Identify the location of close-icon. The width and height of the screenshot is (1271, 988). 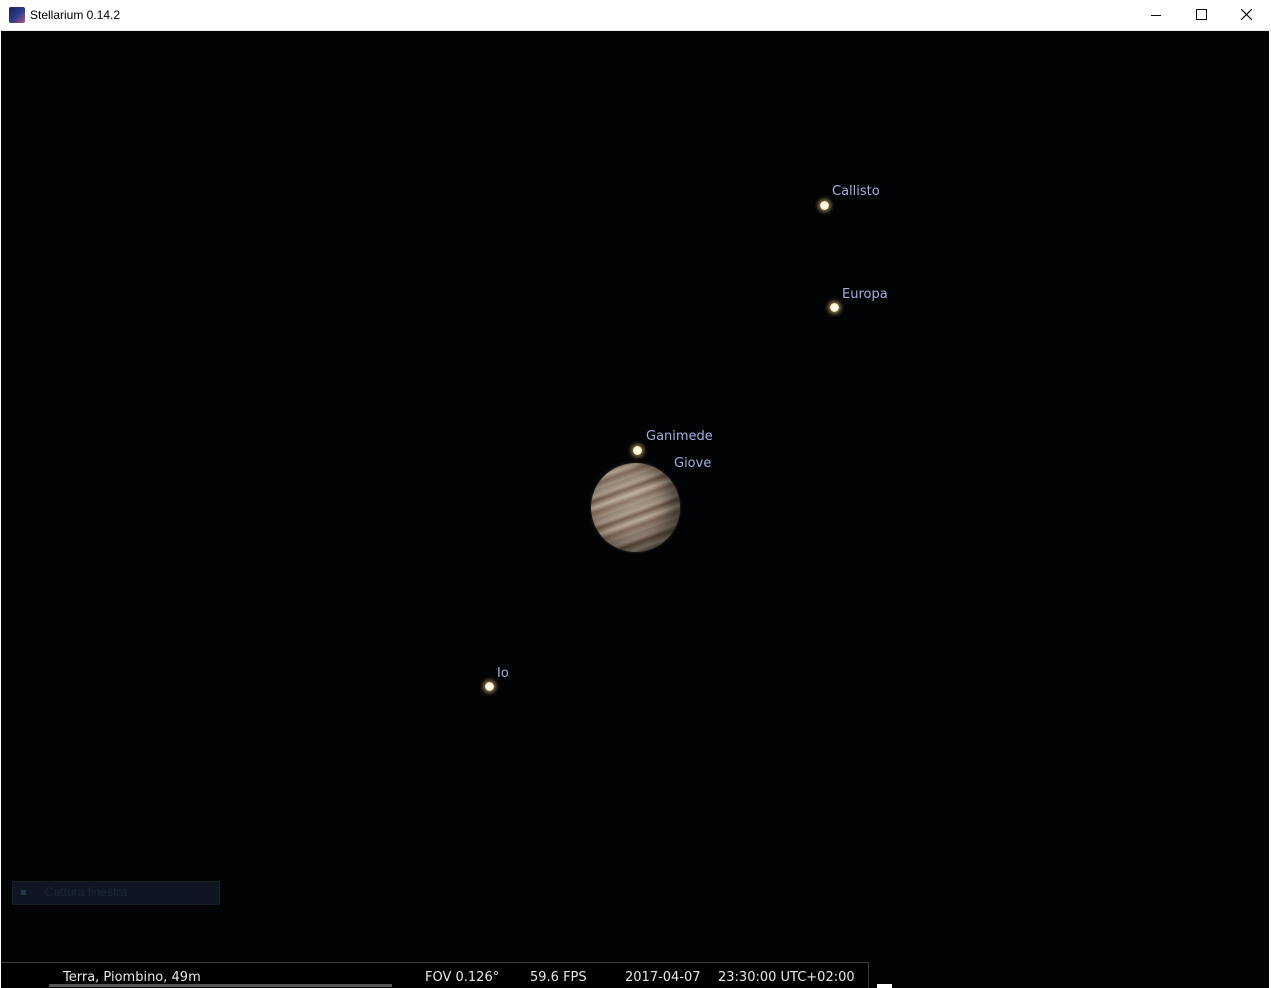
(1246, 14).